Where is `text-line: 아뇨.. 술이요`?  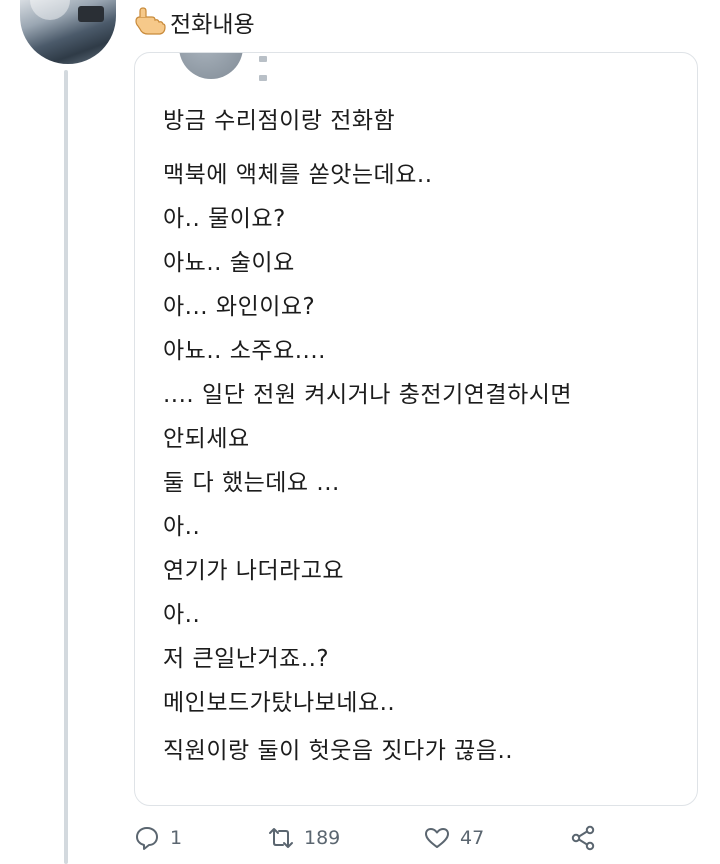
text-line: 아뇨.. 술이요 is located at coordinates (229, 263).